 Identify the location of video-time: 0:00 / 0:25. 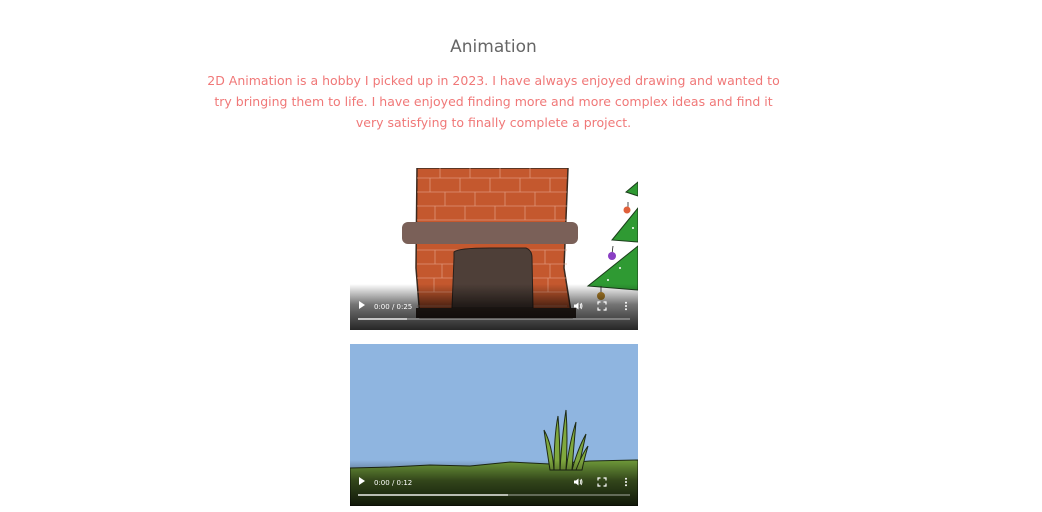
(393, 307).